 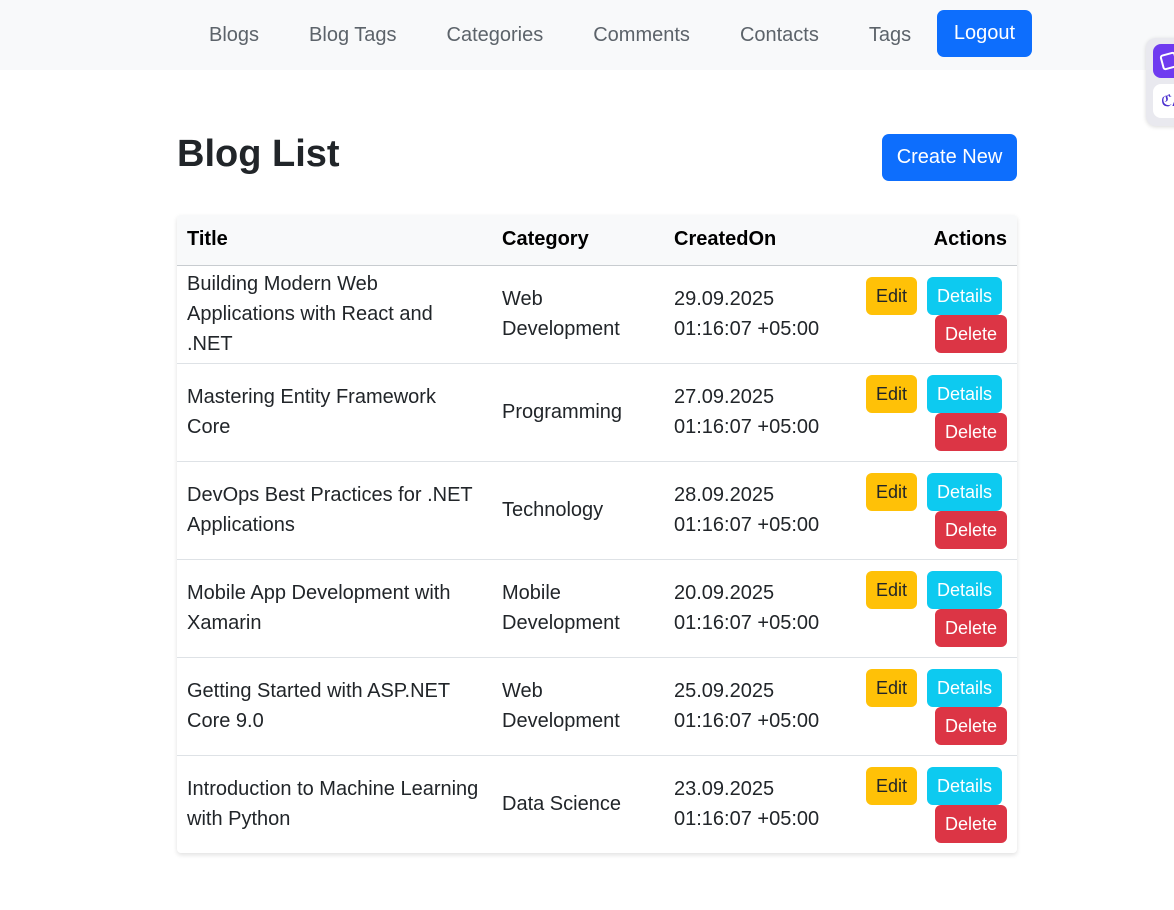 I want to click on logout-button: Logout, so click(x=984, y=33).